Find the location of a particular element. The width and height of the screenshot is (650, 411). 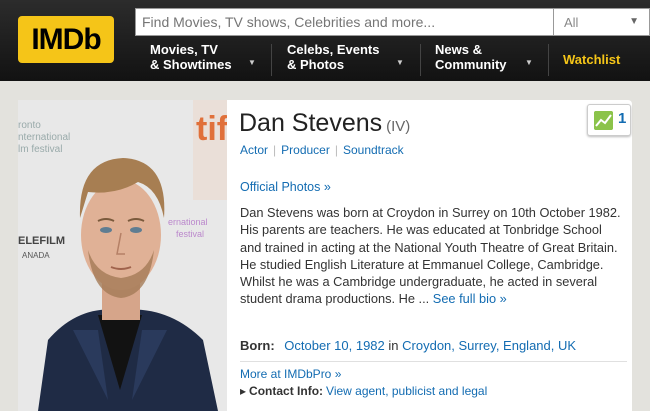

nav-watchlist: Watchlist is located at coordinates (591, 59).